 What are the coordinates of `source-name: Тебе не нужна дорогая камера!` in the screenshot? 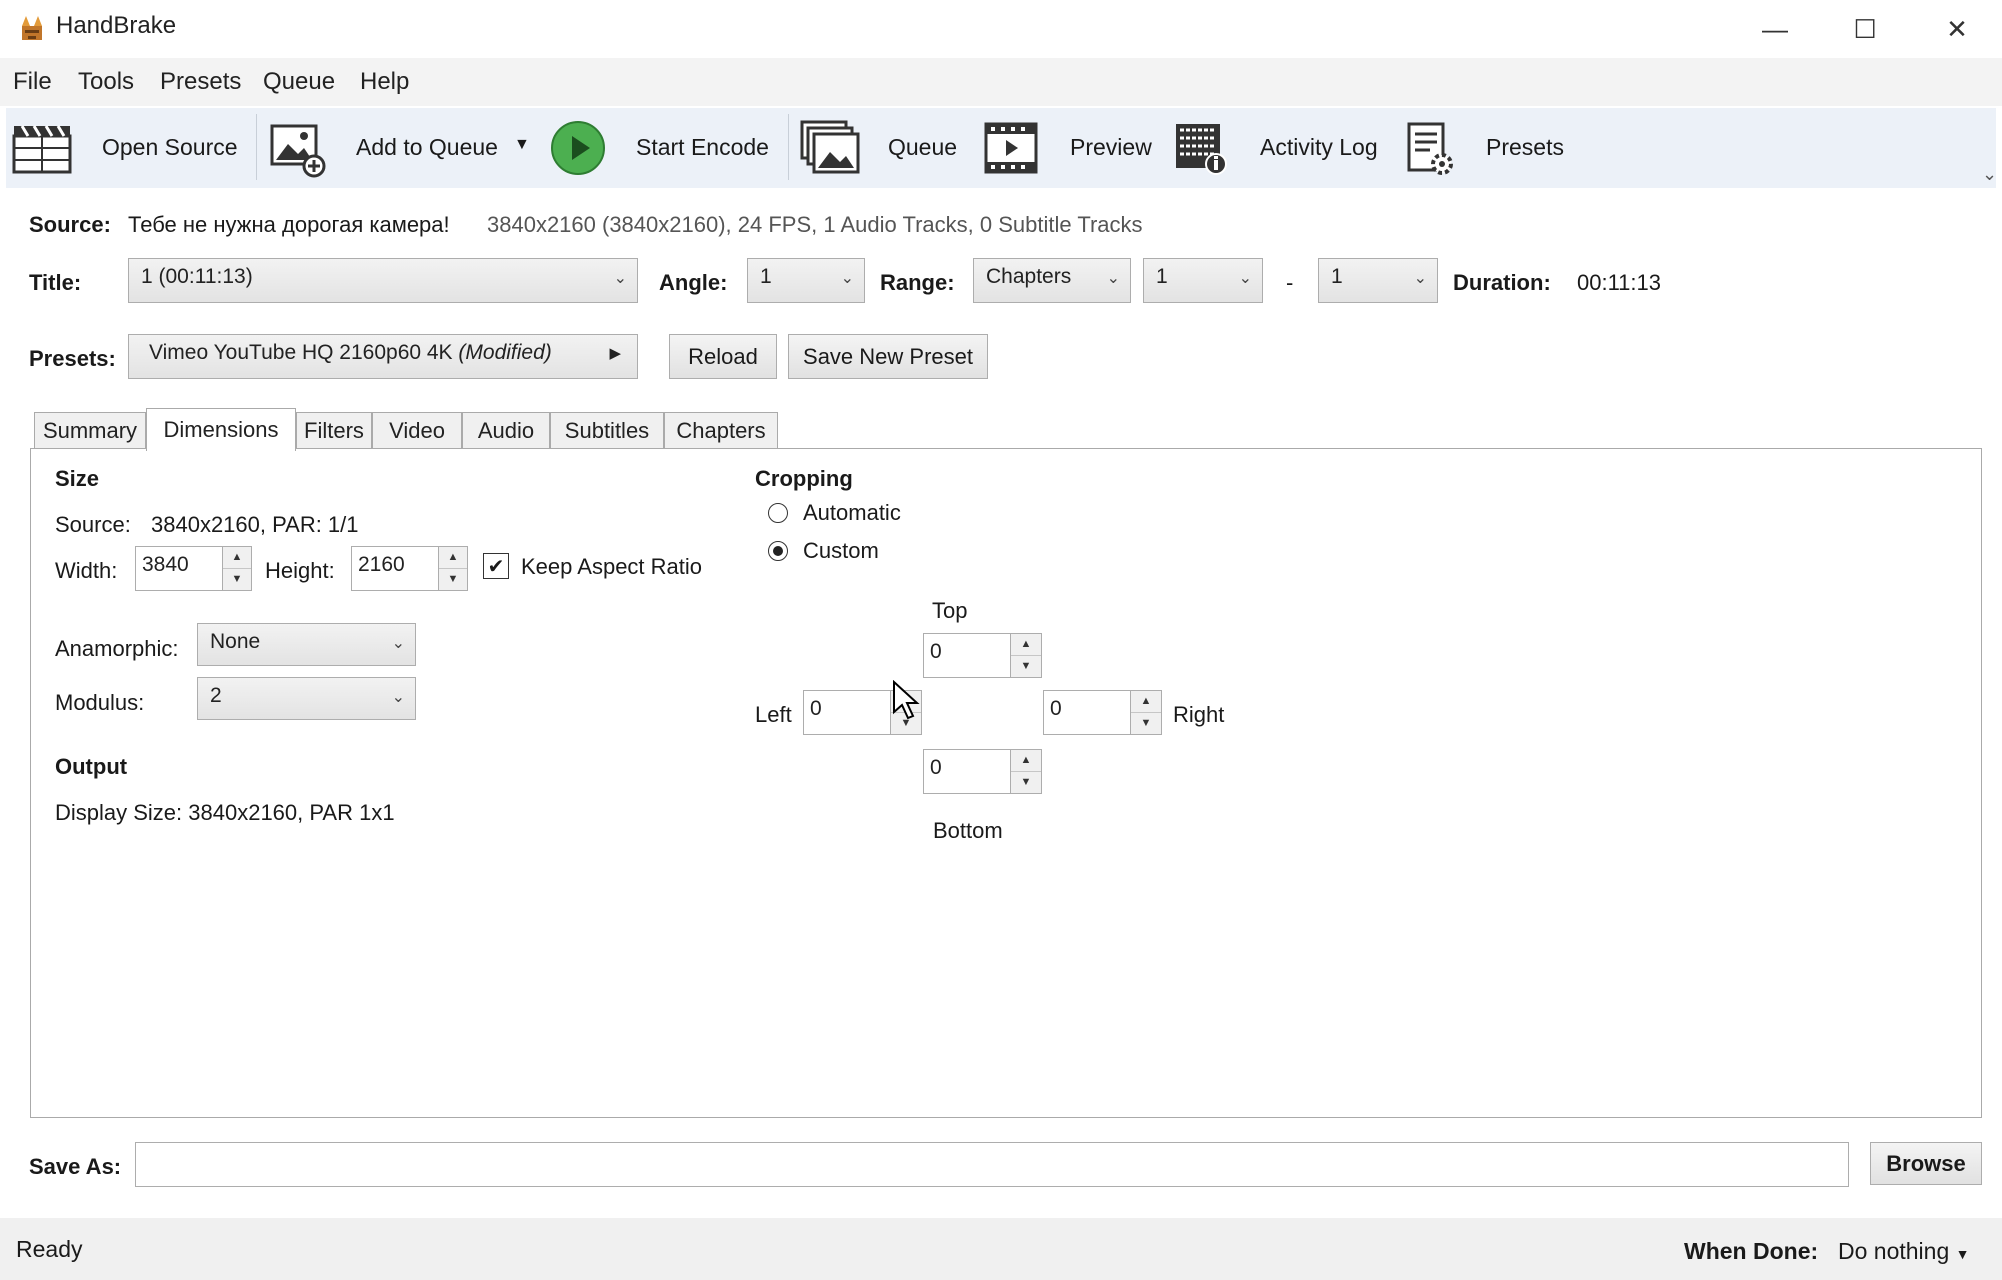 It's located at (289, 224).